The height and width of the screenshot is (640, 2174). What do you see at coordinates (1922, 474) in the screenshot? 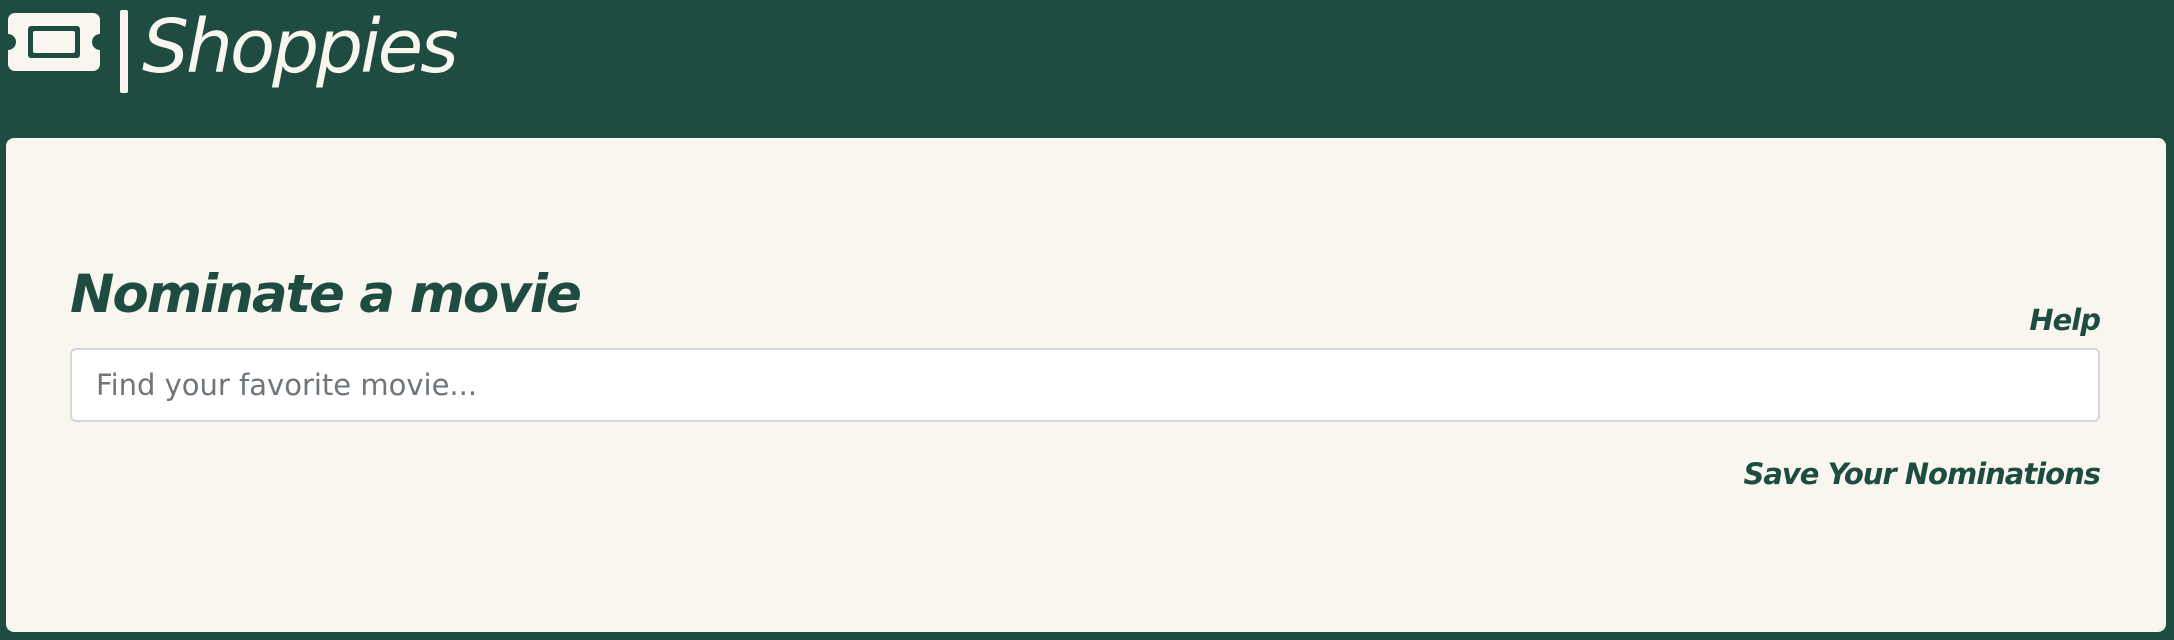
I see `save-nominations-link: Save Your Nominations` at bounding box center [1922, 474].